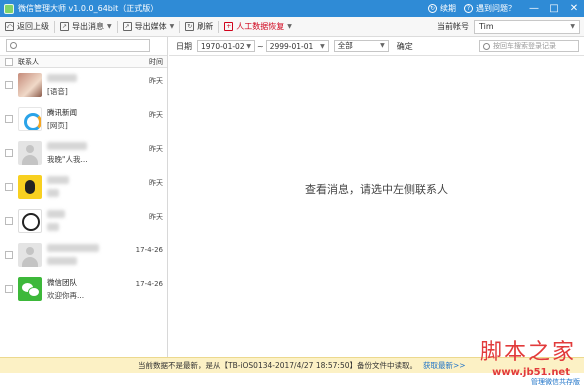  I want to click on renew-icon: ↻, so click(432, 8).